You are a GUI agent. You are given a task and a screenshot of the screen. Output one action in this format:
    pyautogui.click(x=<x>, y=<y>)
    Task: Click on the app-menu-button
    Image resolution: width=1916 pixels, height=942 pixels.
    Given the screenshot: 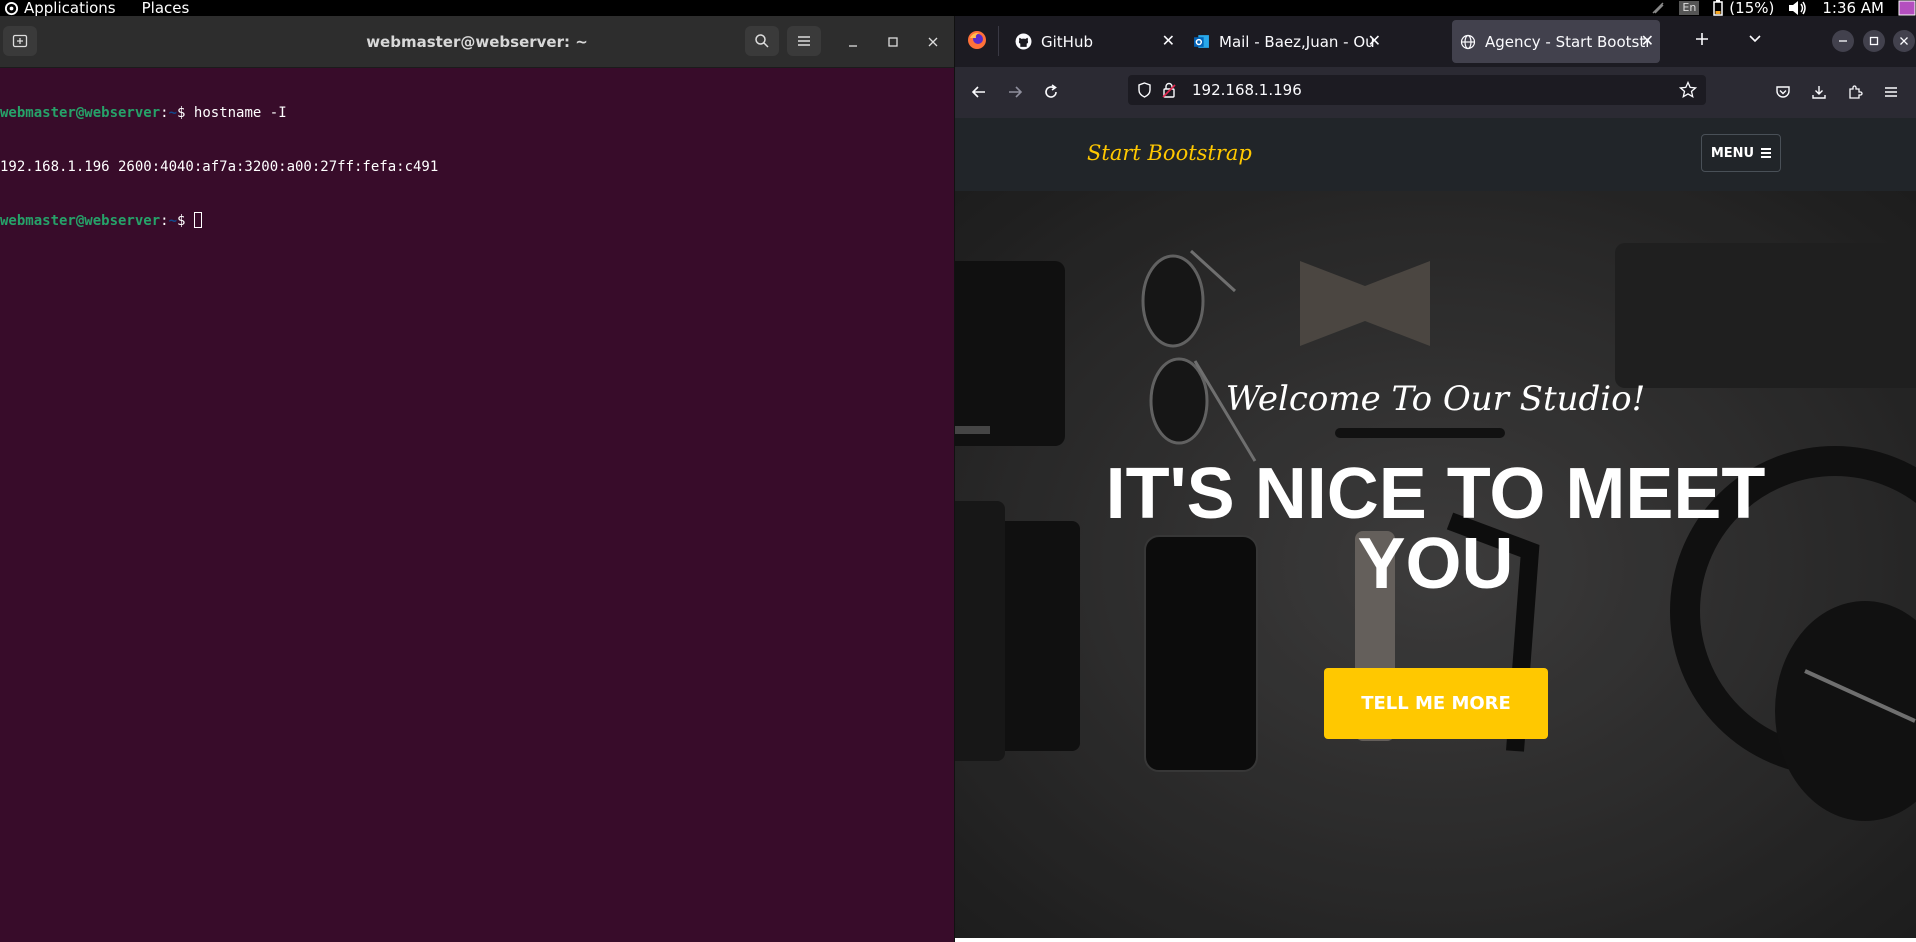 What is the action you would take?
    pyautogui.click(x=1891, y=92)
    